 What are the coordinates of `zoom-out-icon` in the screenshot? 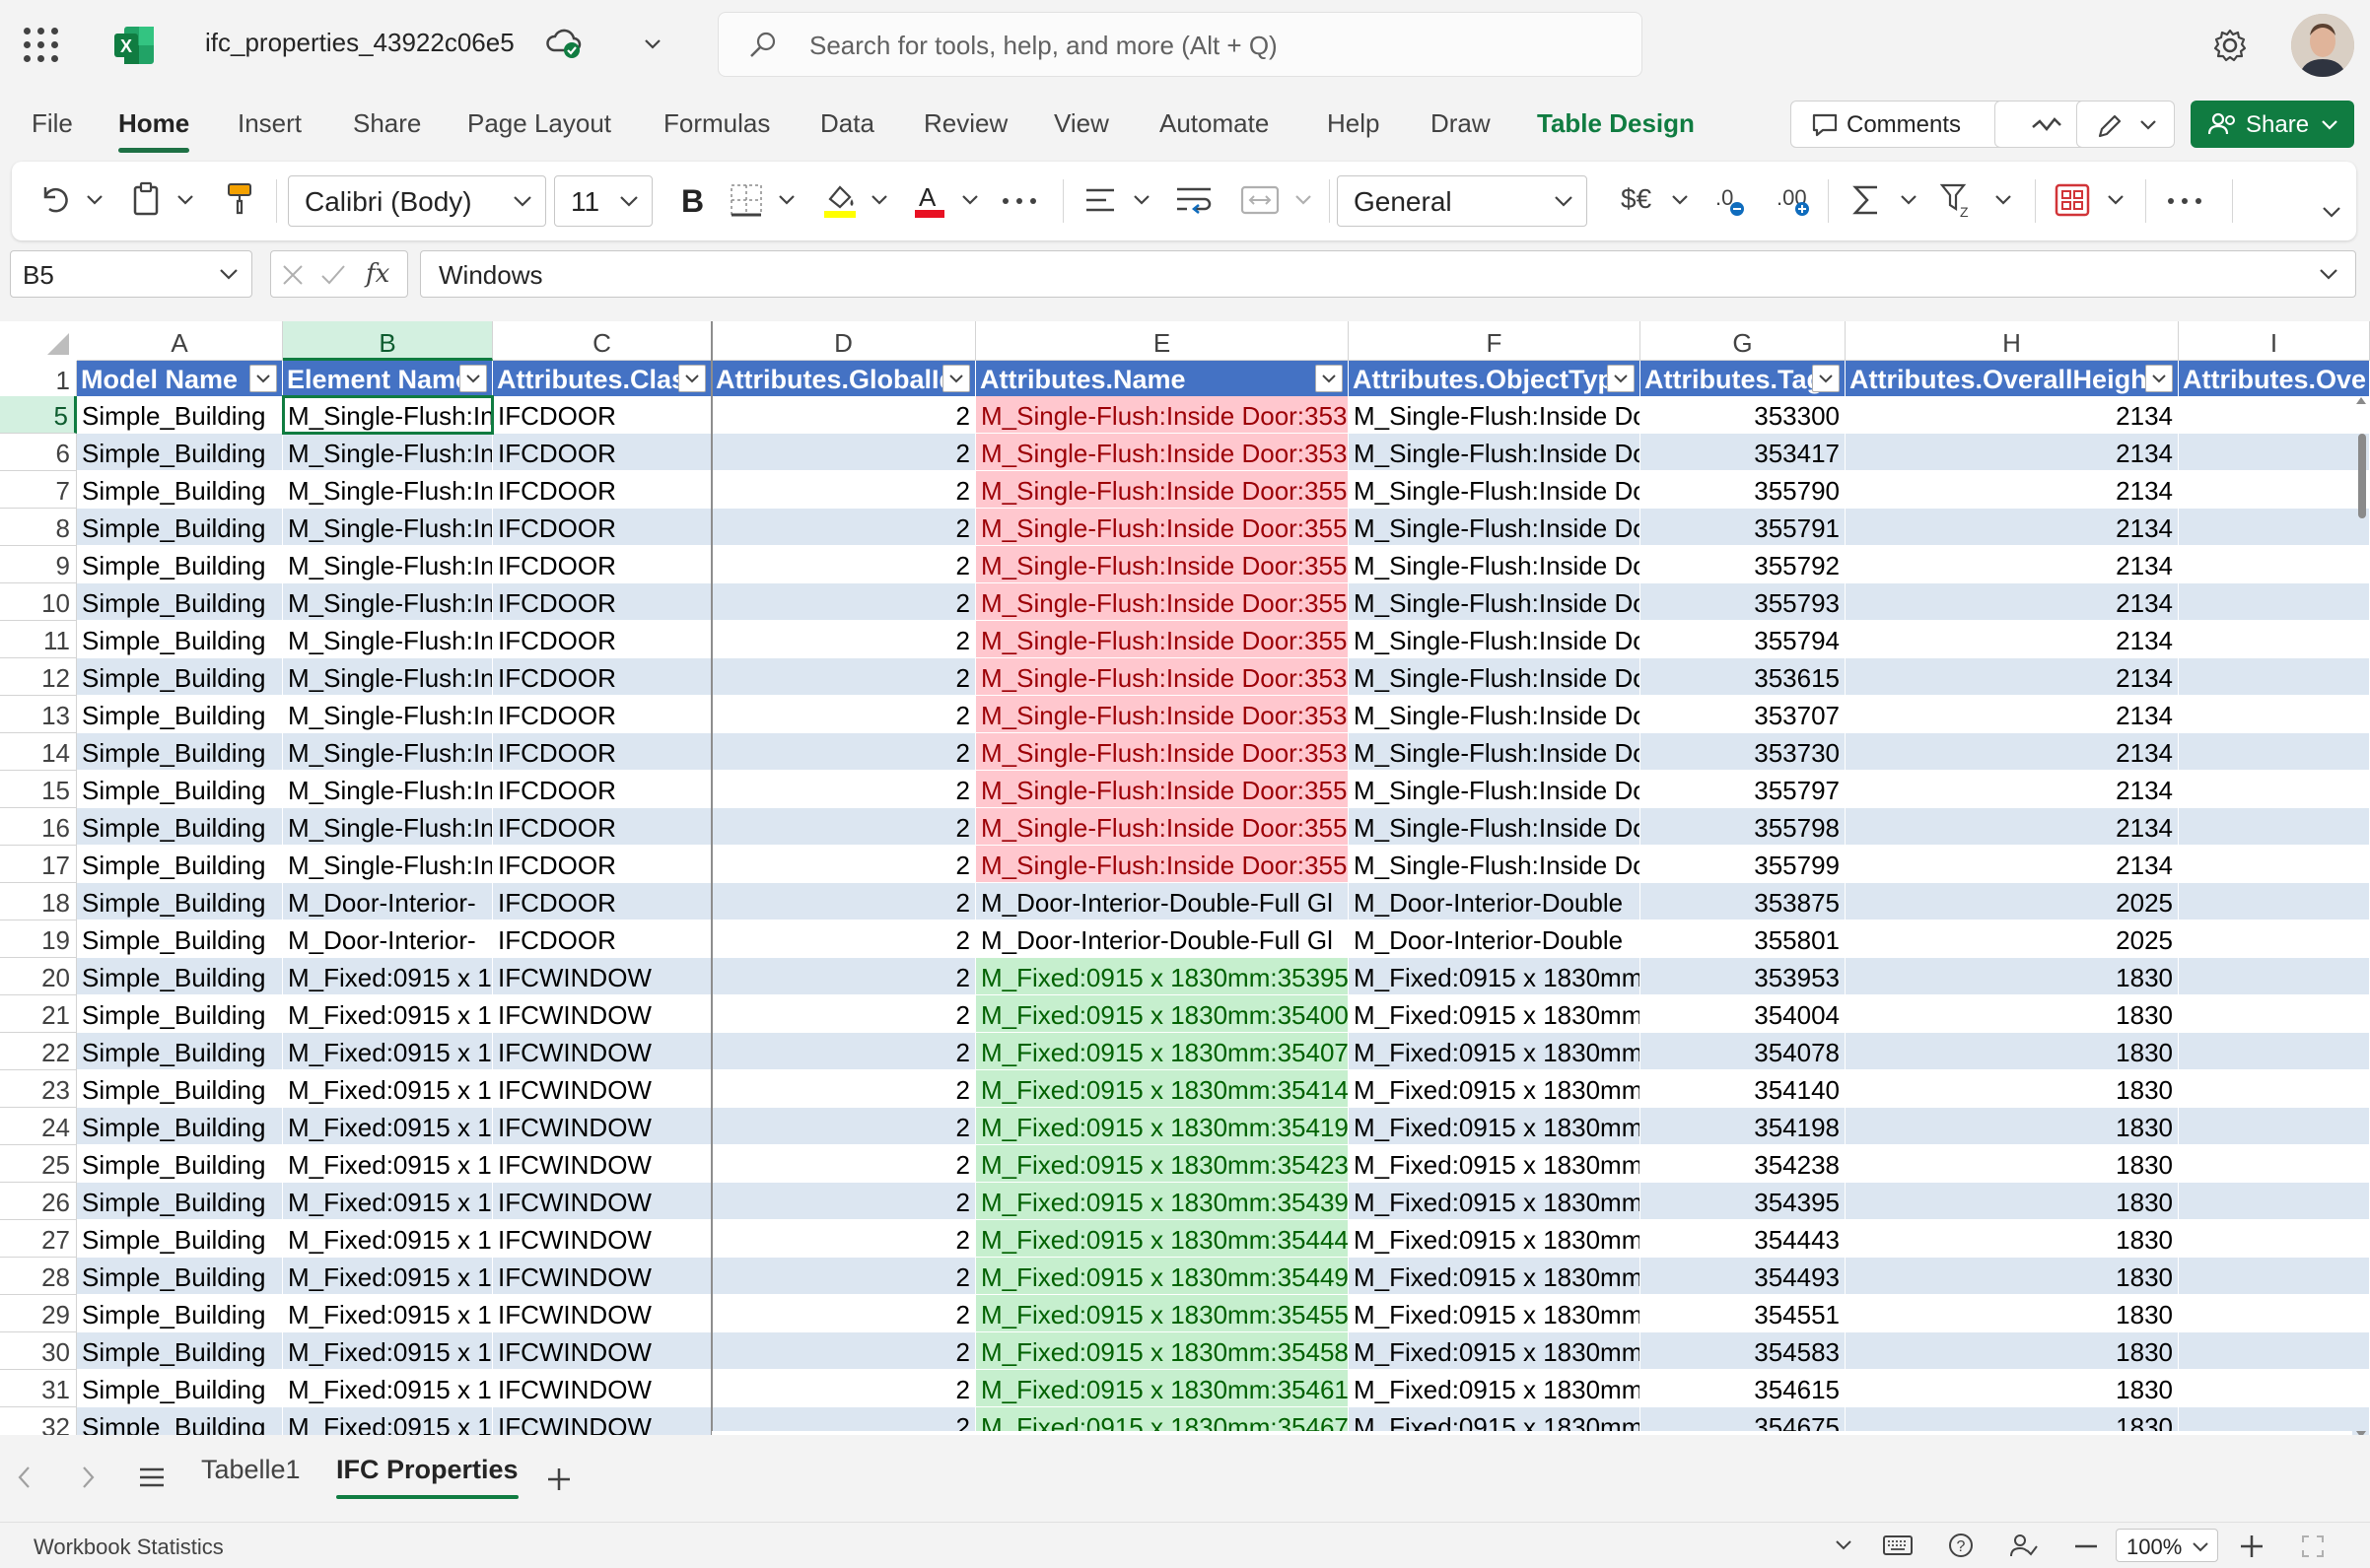 It's located at (2086, 1546).